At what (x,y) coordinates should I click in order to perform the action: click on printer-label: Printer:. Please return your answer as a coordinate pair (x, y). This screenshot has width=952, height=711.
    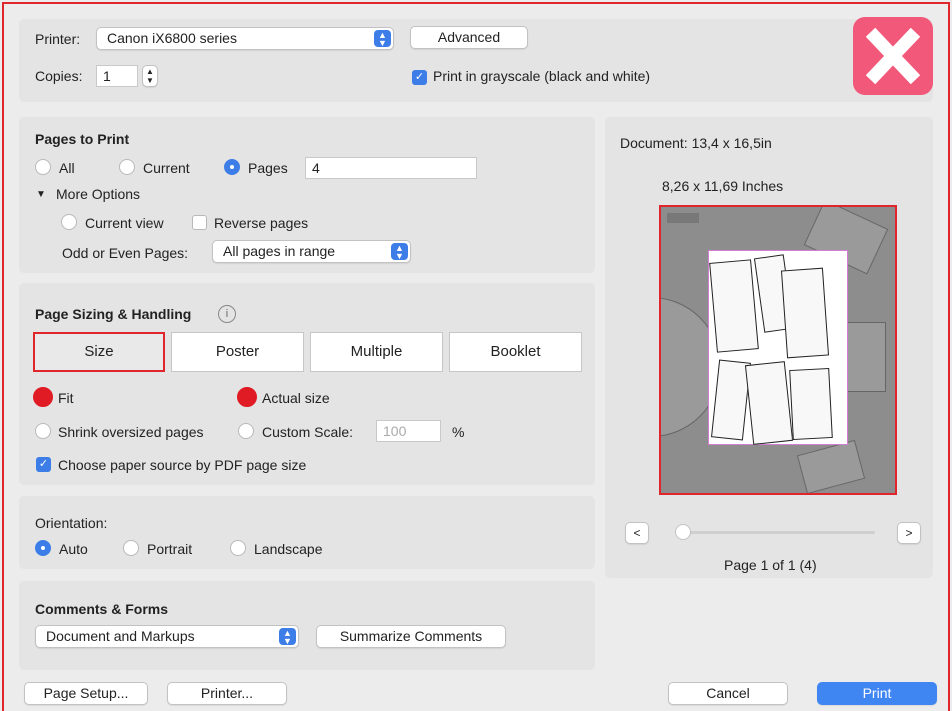
    Looking at the image, I should click on (58, 39).